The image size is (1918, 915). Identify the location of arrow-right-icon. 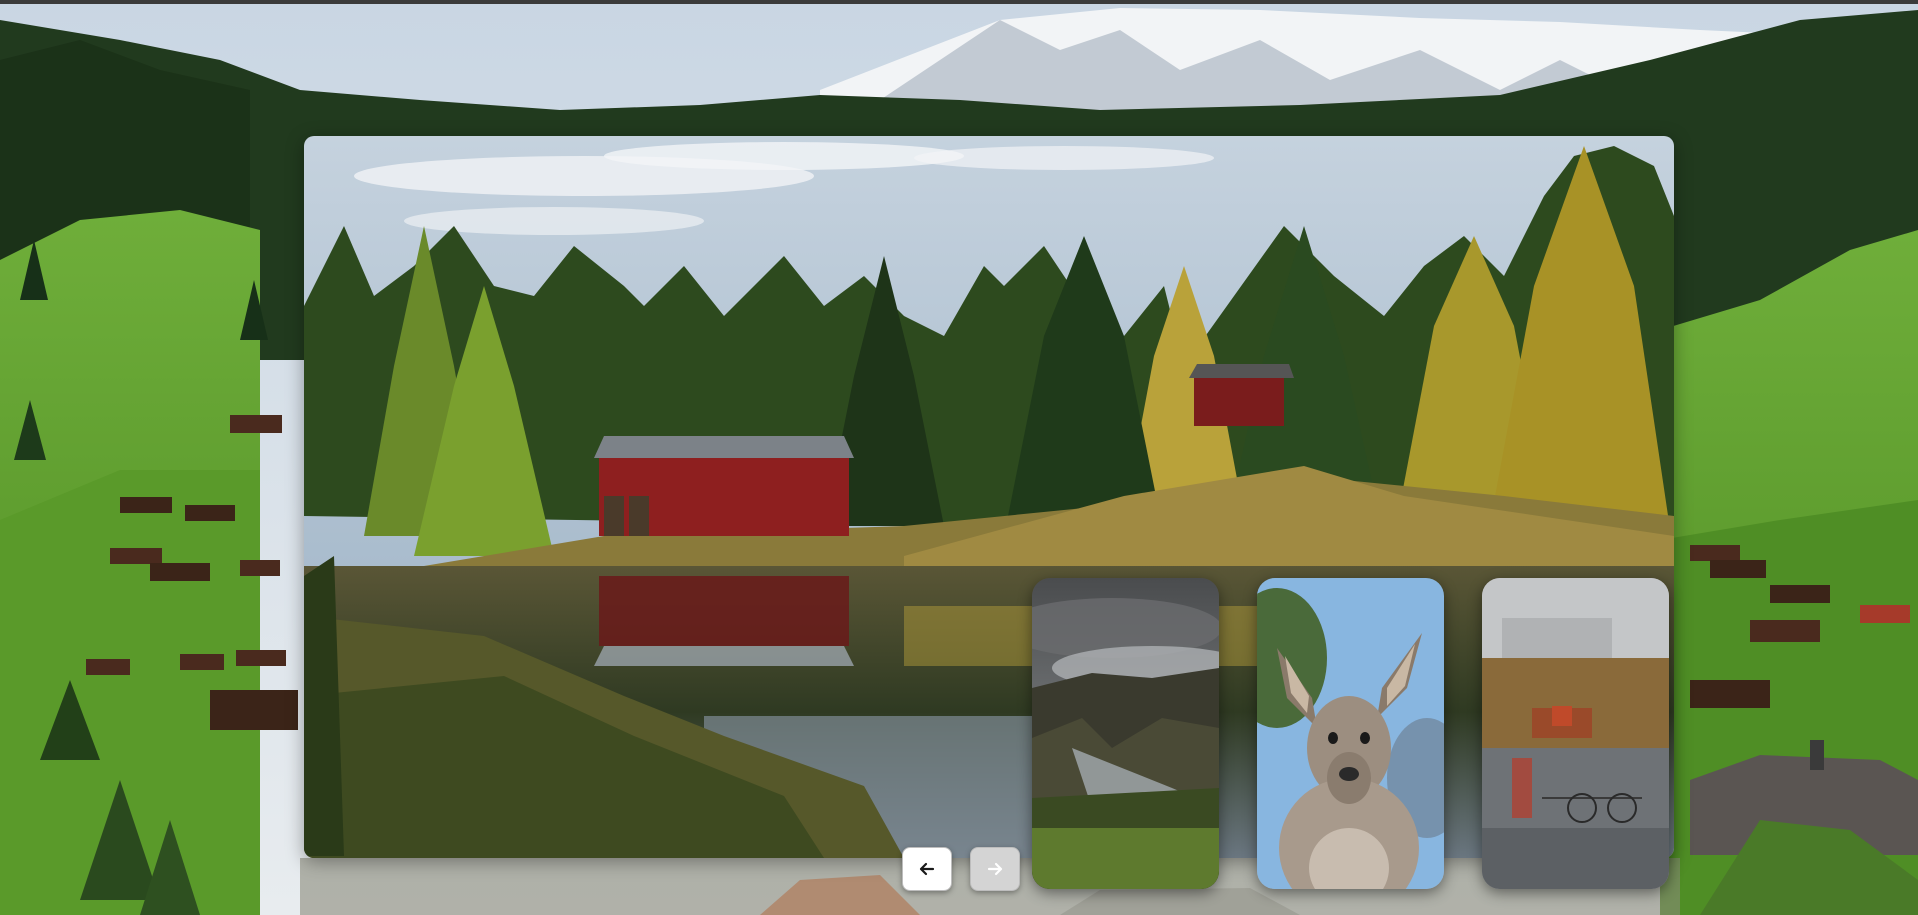
(995, 869).